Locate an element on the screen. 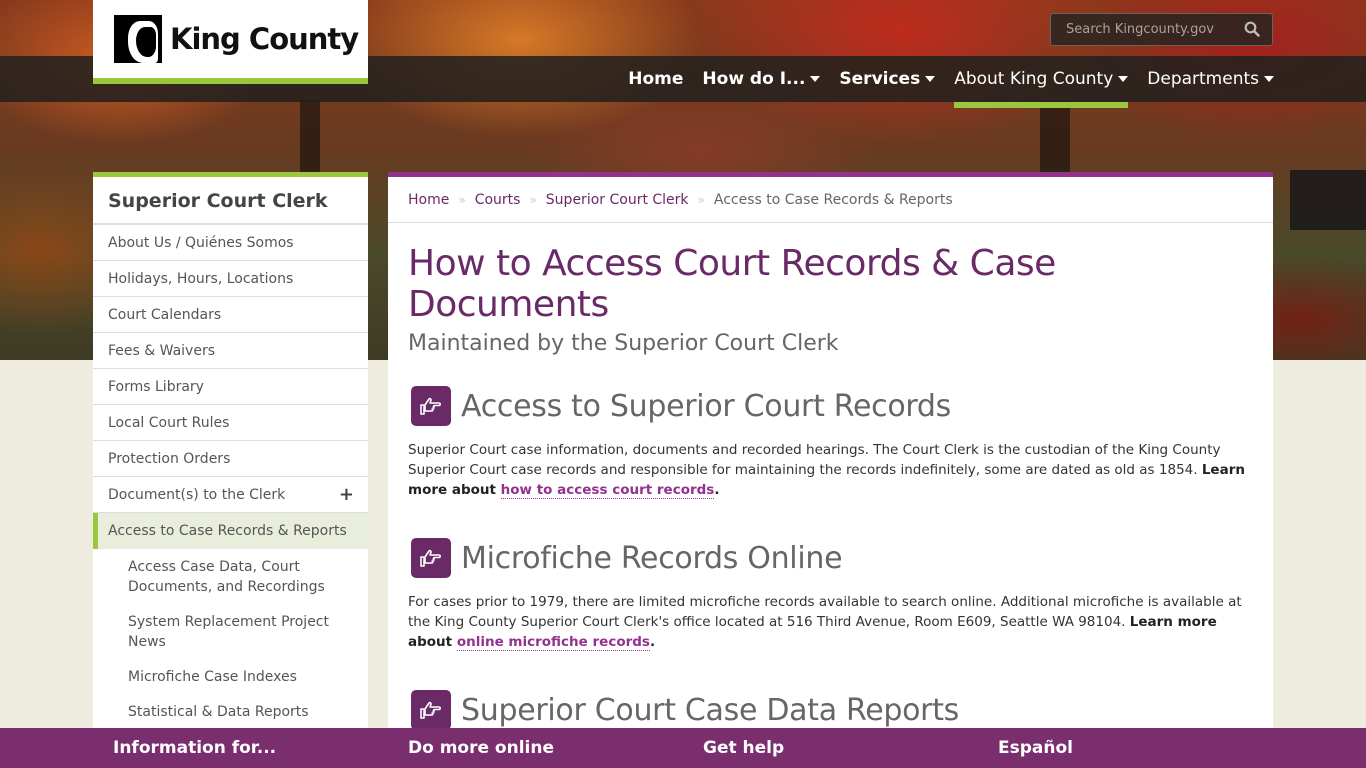  sidebar-item-fees: Fees & Waivers is located at coordinates (230, 351).